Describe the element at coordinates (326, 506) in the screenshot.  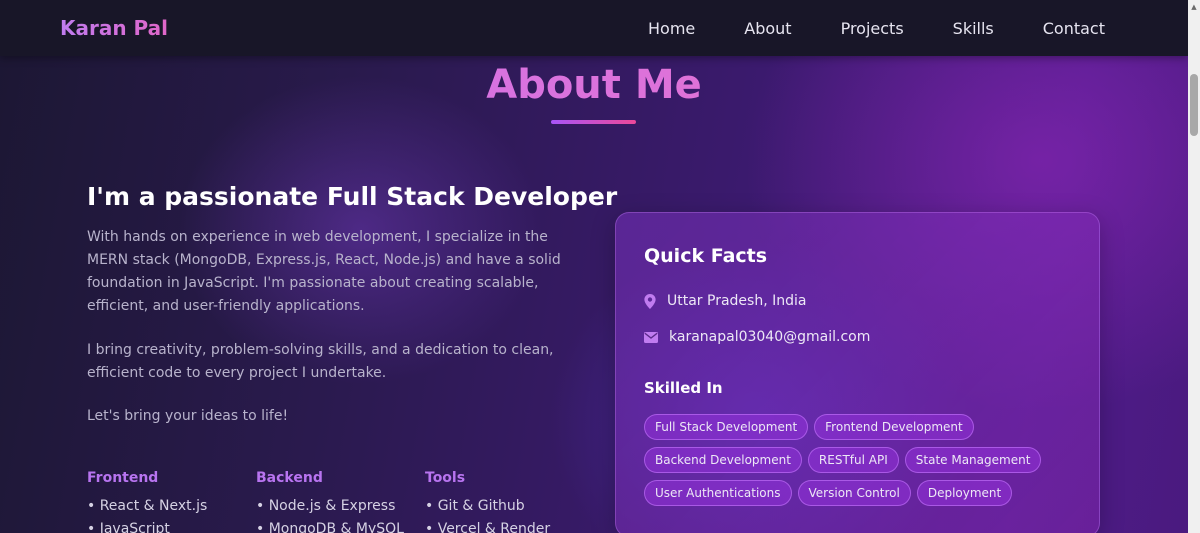
I see `skill-item: • Node.js & Express` at that location.